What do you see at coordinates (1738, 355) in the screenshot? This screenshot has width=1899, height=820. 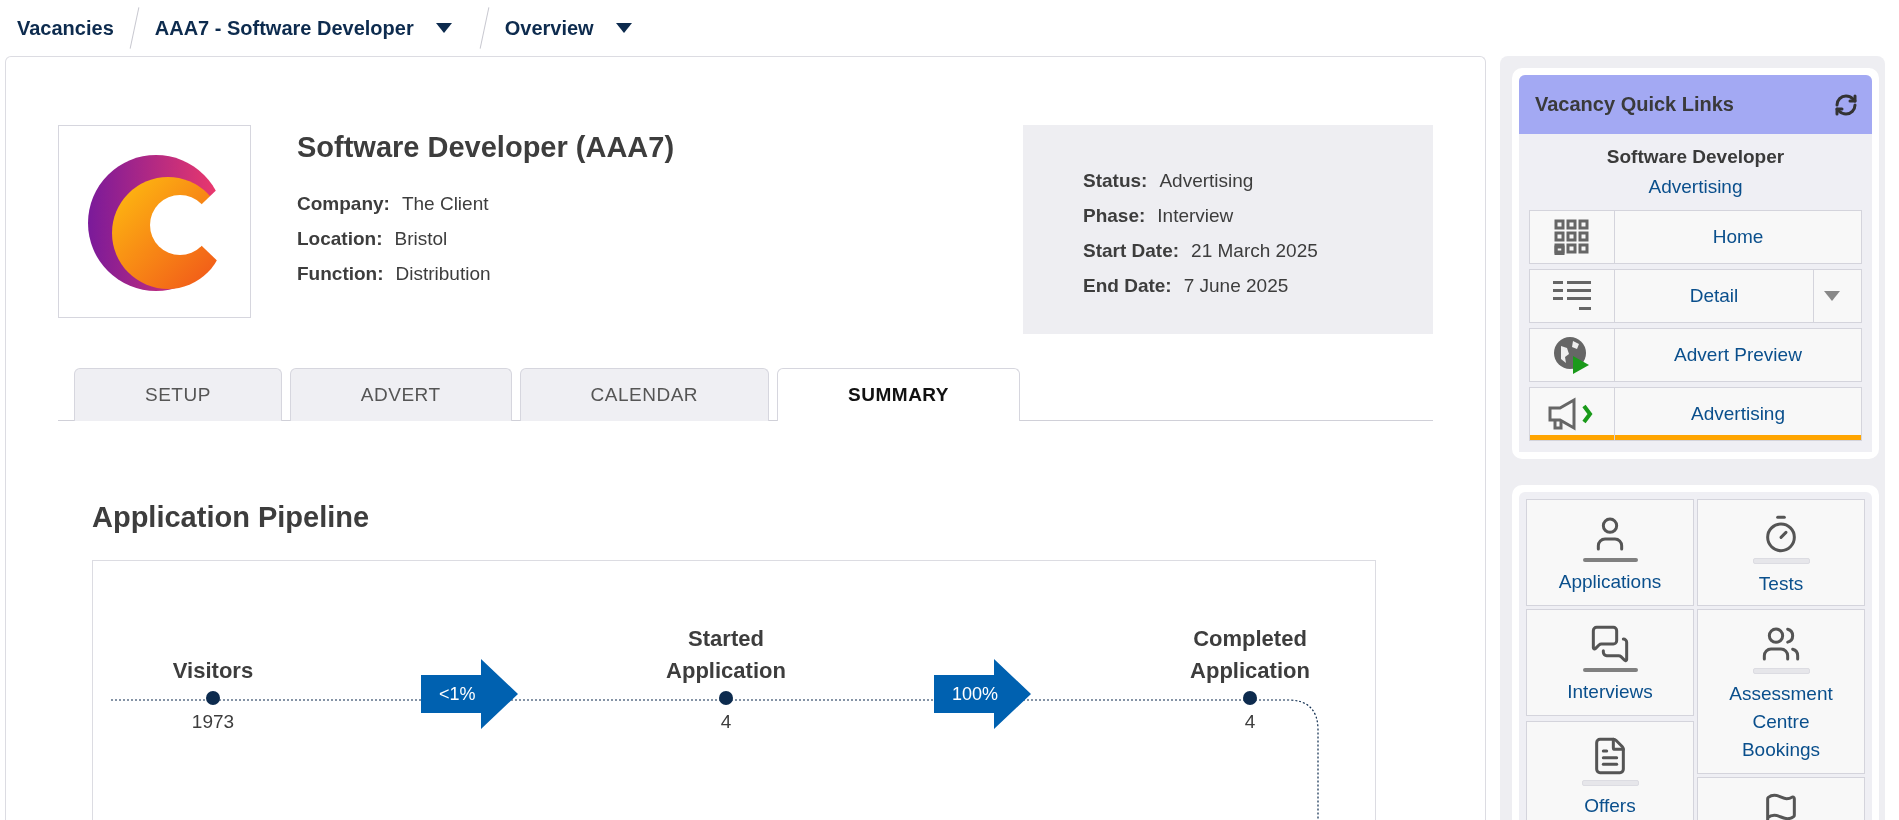 I see `quick-link: Advert Preview` at bounding box center [1738, 355].